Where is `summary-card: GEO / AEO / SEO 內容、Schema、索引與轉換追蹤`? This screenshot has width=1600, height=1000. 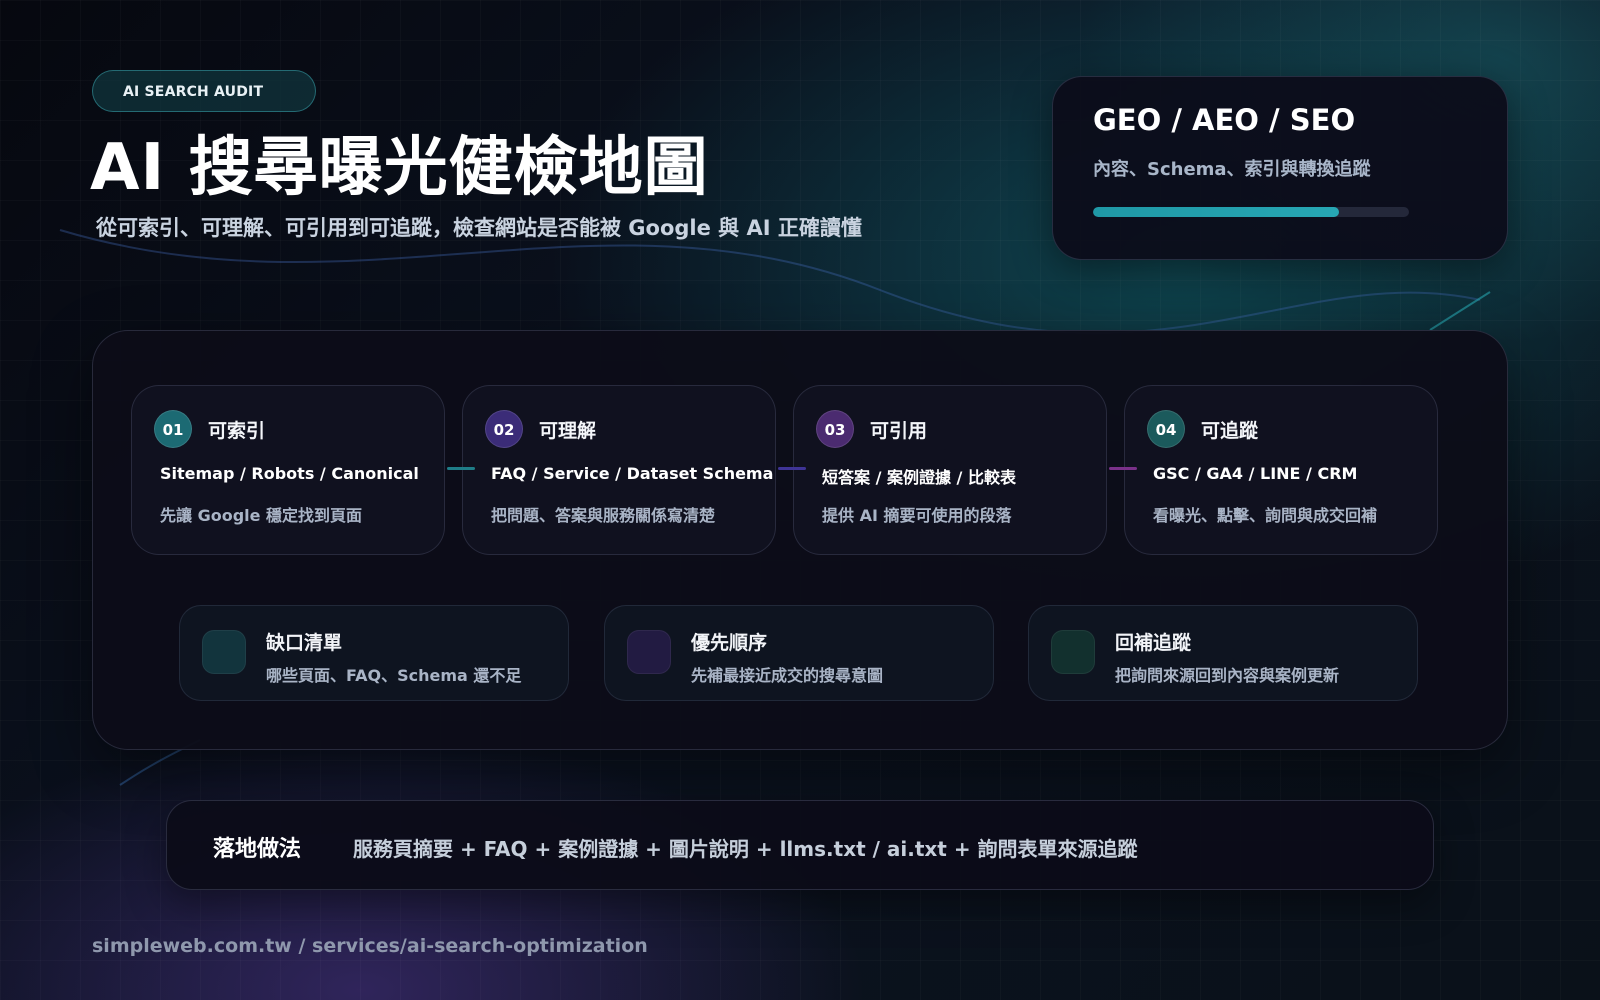
summary-card: GEO / AEO / SEO 內容、Schema、索引與轉換追蹤 is located at coordinates (1280, 168).